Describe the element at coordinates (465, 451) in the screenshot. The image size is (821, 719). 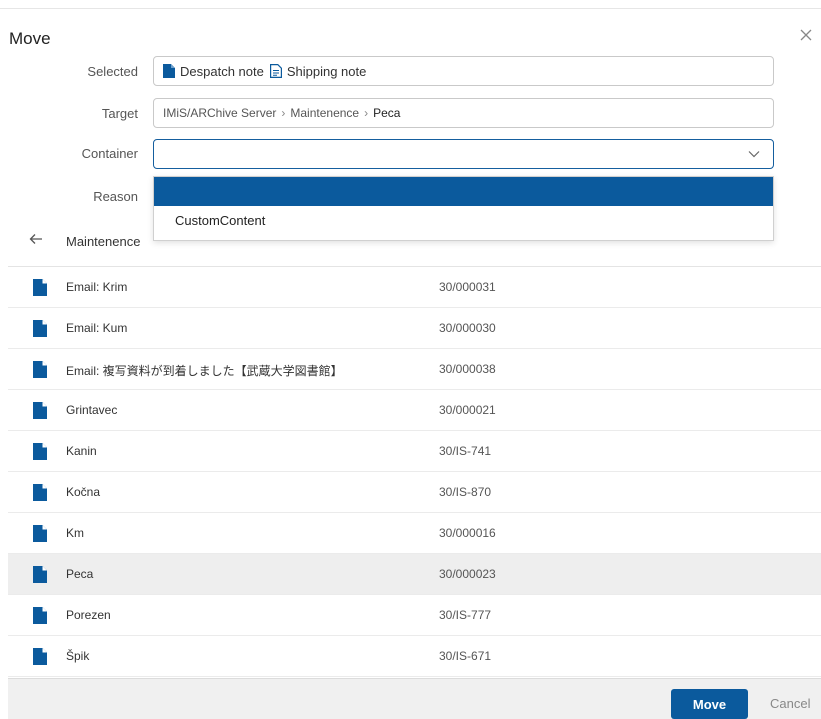
I see `list-item-id: 30/IS-741` at that location.